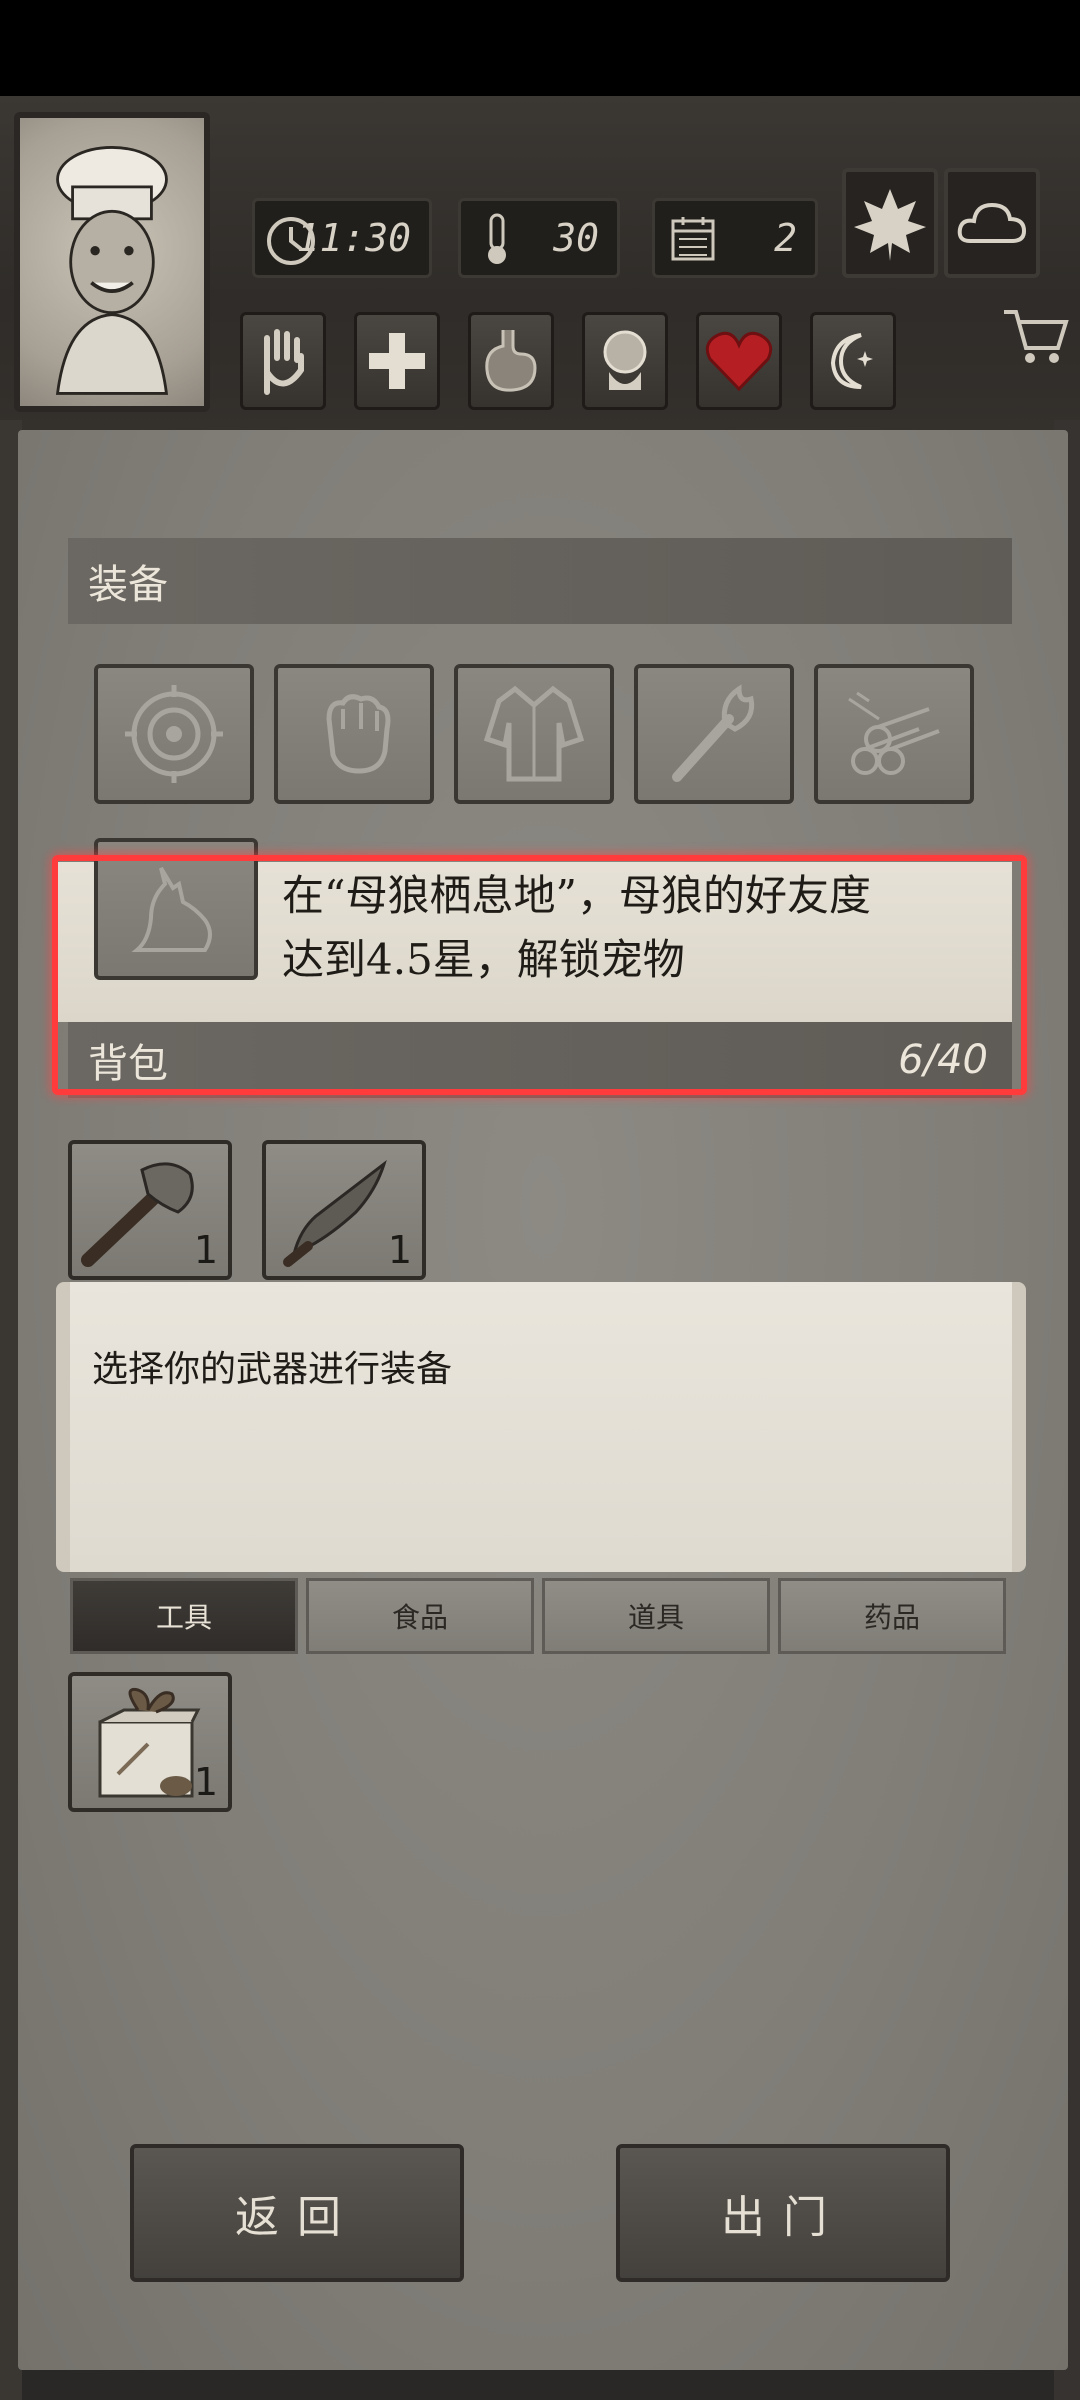  I want to click on tab-food-label: 食品, so click(419, 1617).